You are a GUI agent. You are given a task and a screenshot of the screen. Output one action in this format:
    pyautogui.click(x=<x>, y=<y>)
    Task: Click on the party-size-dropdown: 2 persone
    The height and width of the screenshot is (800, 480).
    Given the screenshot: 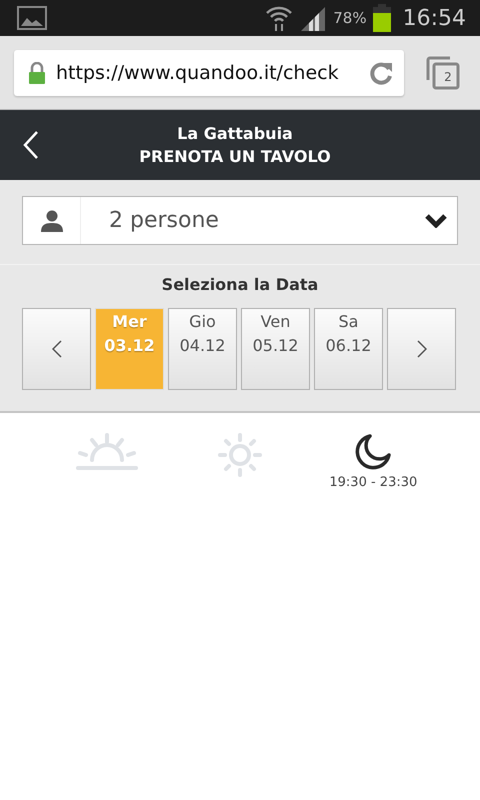 What is the action you would take?
    pyautogui.click(x=240, y=220)
    